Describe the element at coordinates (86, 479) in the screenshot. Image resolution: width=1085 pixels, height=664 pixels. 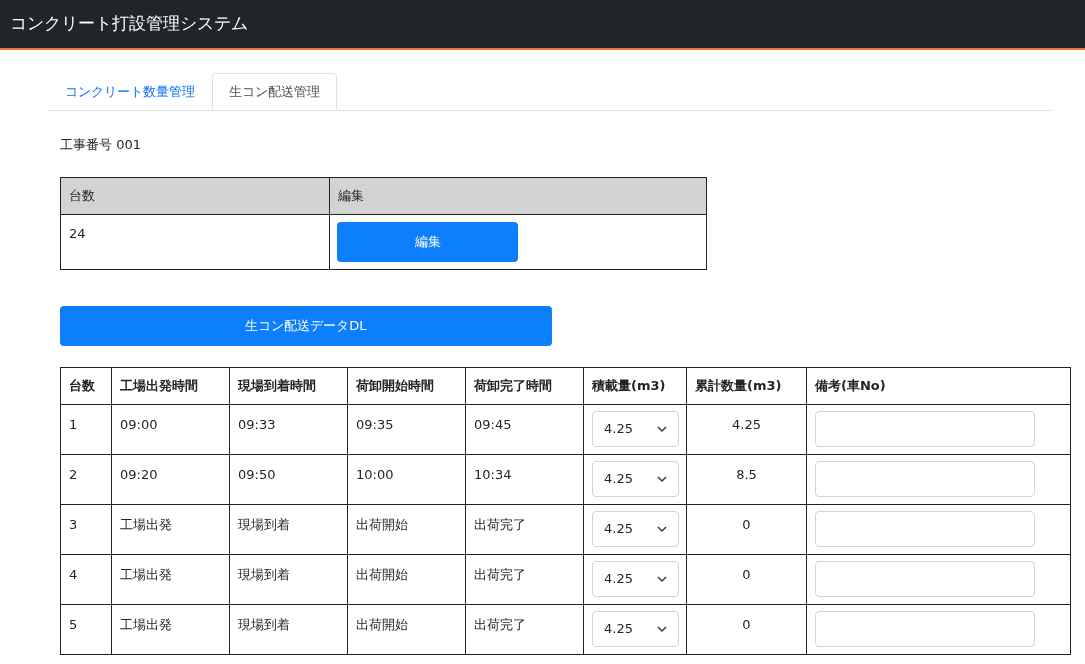
I see `table-cell: 2` at that location.